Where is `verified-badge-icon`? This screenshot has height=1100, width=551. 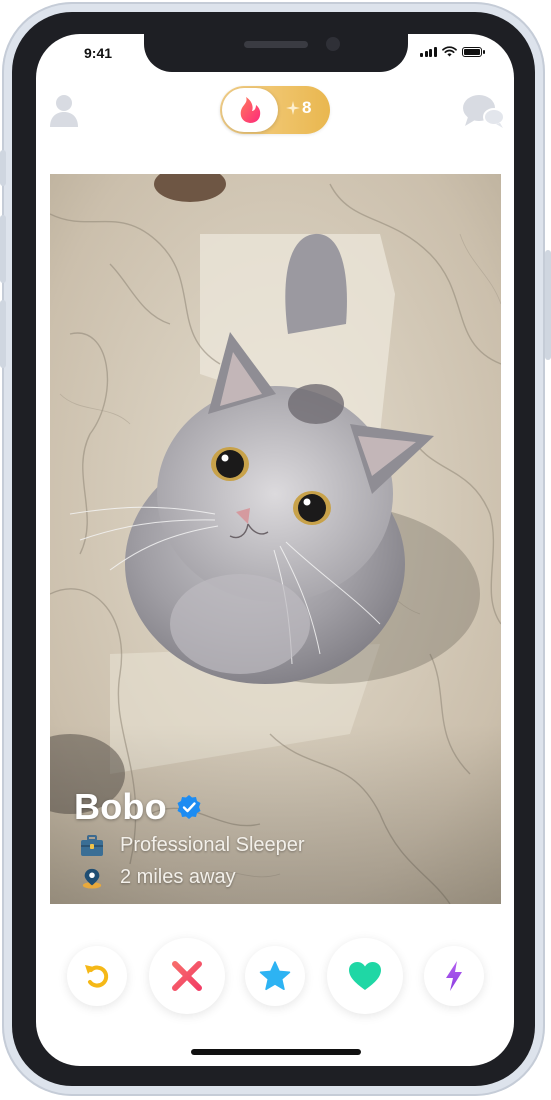 verified-badge-icon is located at coordinates (189, 807).